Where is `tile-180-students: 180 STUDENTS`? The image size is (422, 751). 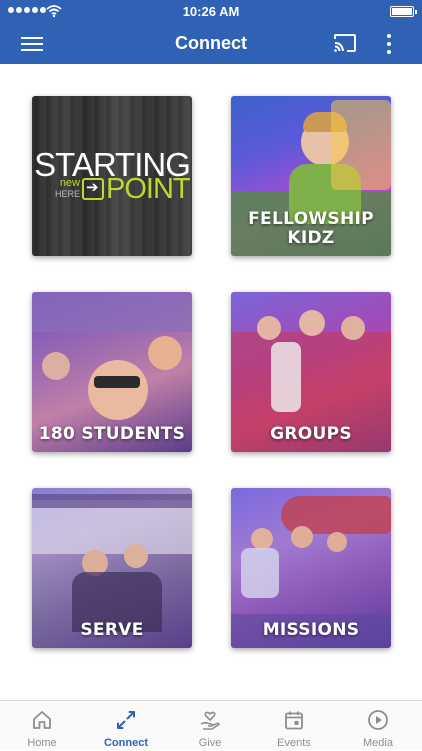
tile-180-students: 180 STUDENTS is located at coordinates (112, 372).